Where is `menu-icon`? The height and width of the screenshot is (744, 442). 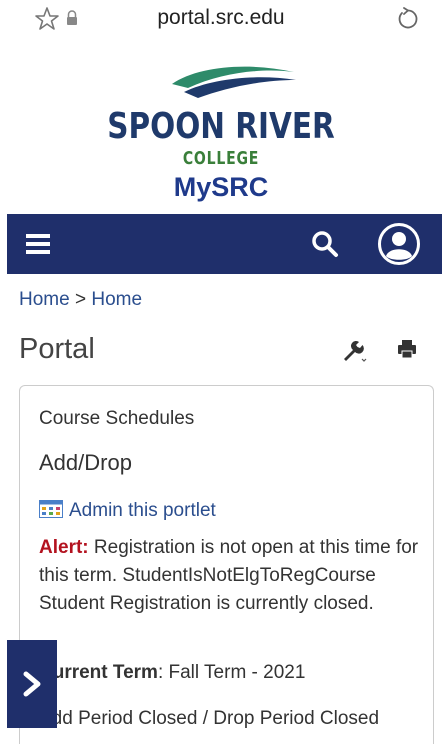 menu-icon is located at coordinates (38, 244).